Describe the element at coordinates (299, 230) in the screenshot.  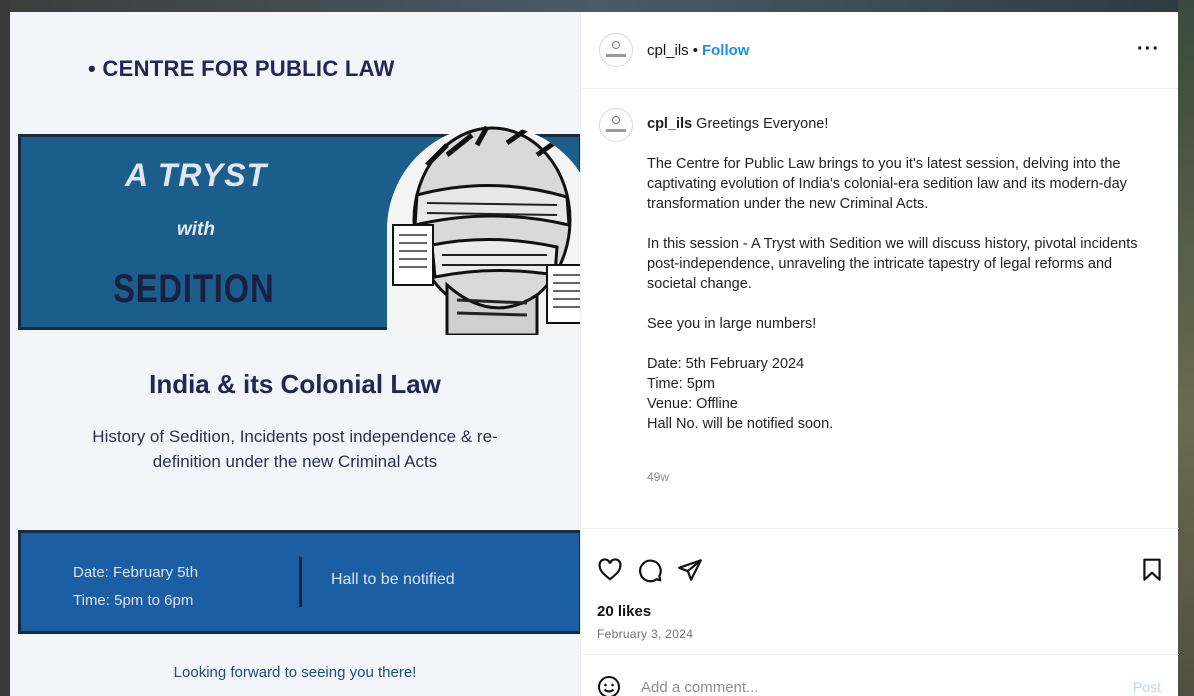
I see `poster-banner: A TRYST with SEDITION` at that location.